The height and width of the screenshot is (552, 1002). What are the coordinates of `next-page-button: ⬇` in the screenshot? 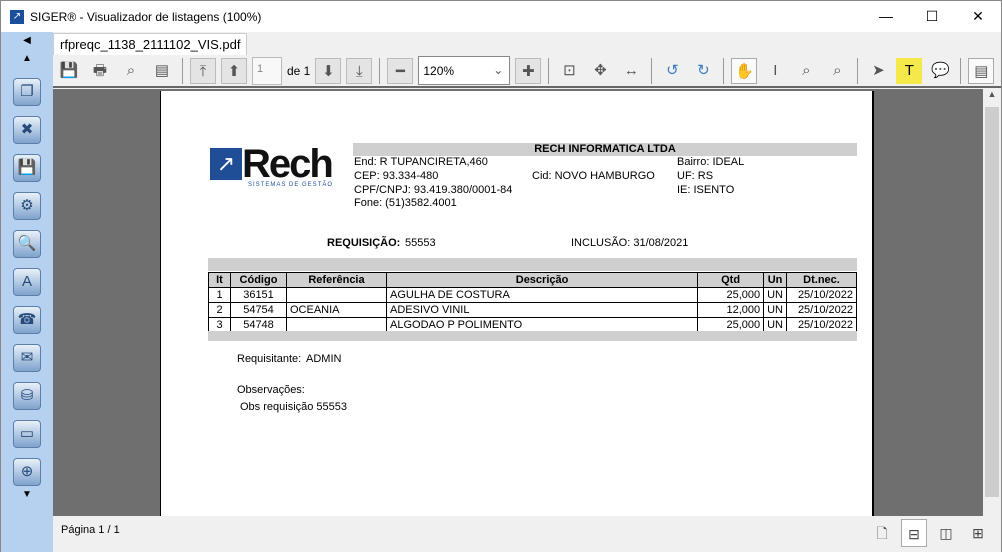 It's located at (328, 70).